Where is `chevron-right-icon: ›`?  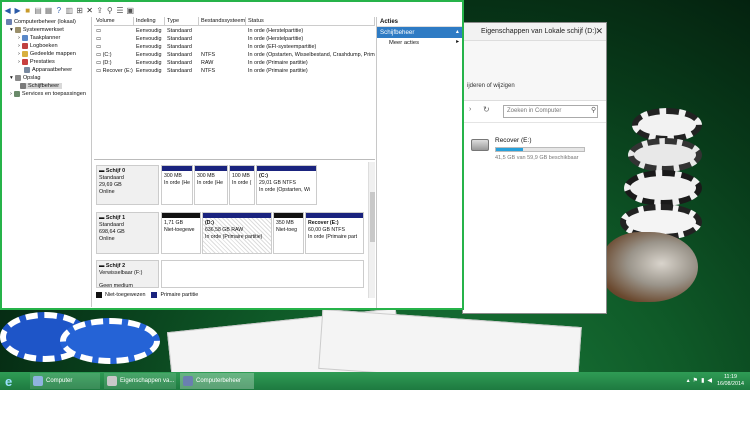 chevron-right-icon: › is located at coordinates (470, 109).